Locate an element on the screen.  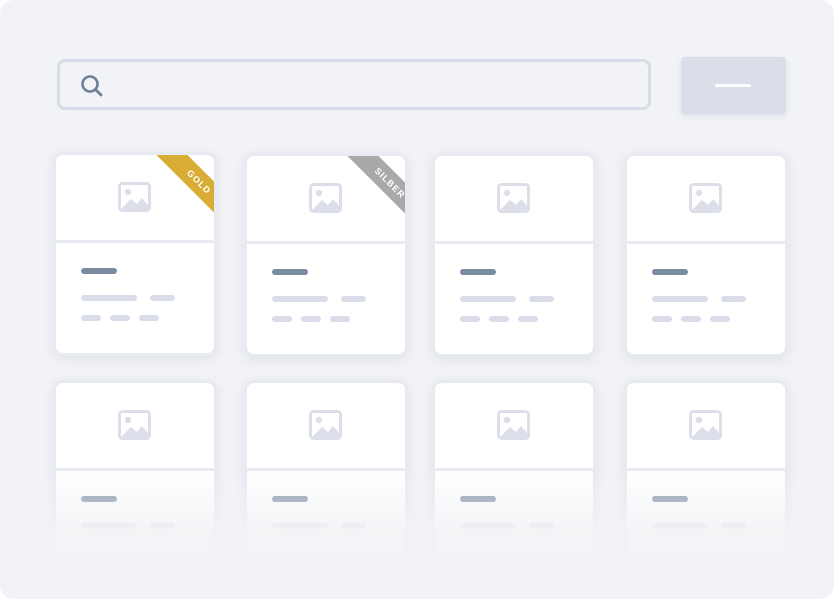
action-button is located at coordinates (733, 85).